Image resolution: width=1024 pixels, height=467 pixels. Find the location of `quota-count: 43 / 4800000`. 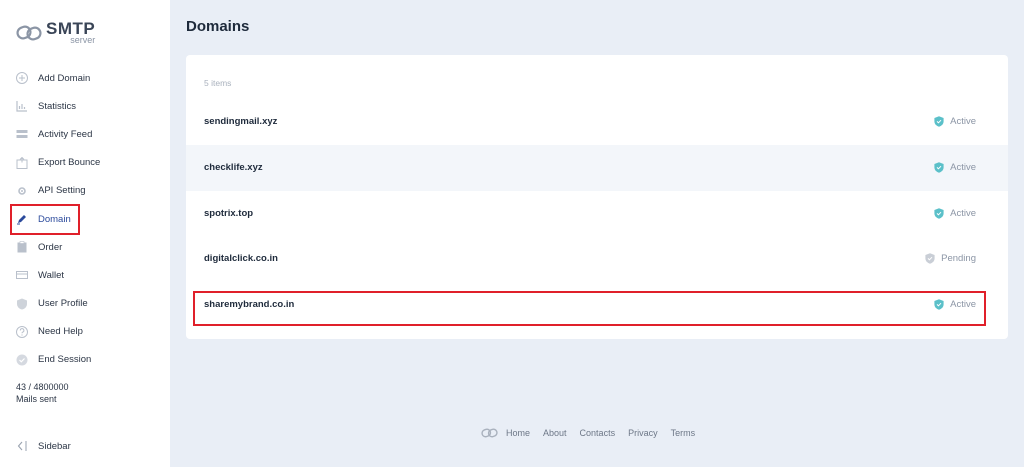

quota-count: 43 / 4800000 is located at coordinates (42, 387).